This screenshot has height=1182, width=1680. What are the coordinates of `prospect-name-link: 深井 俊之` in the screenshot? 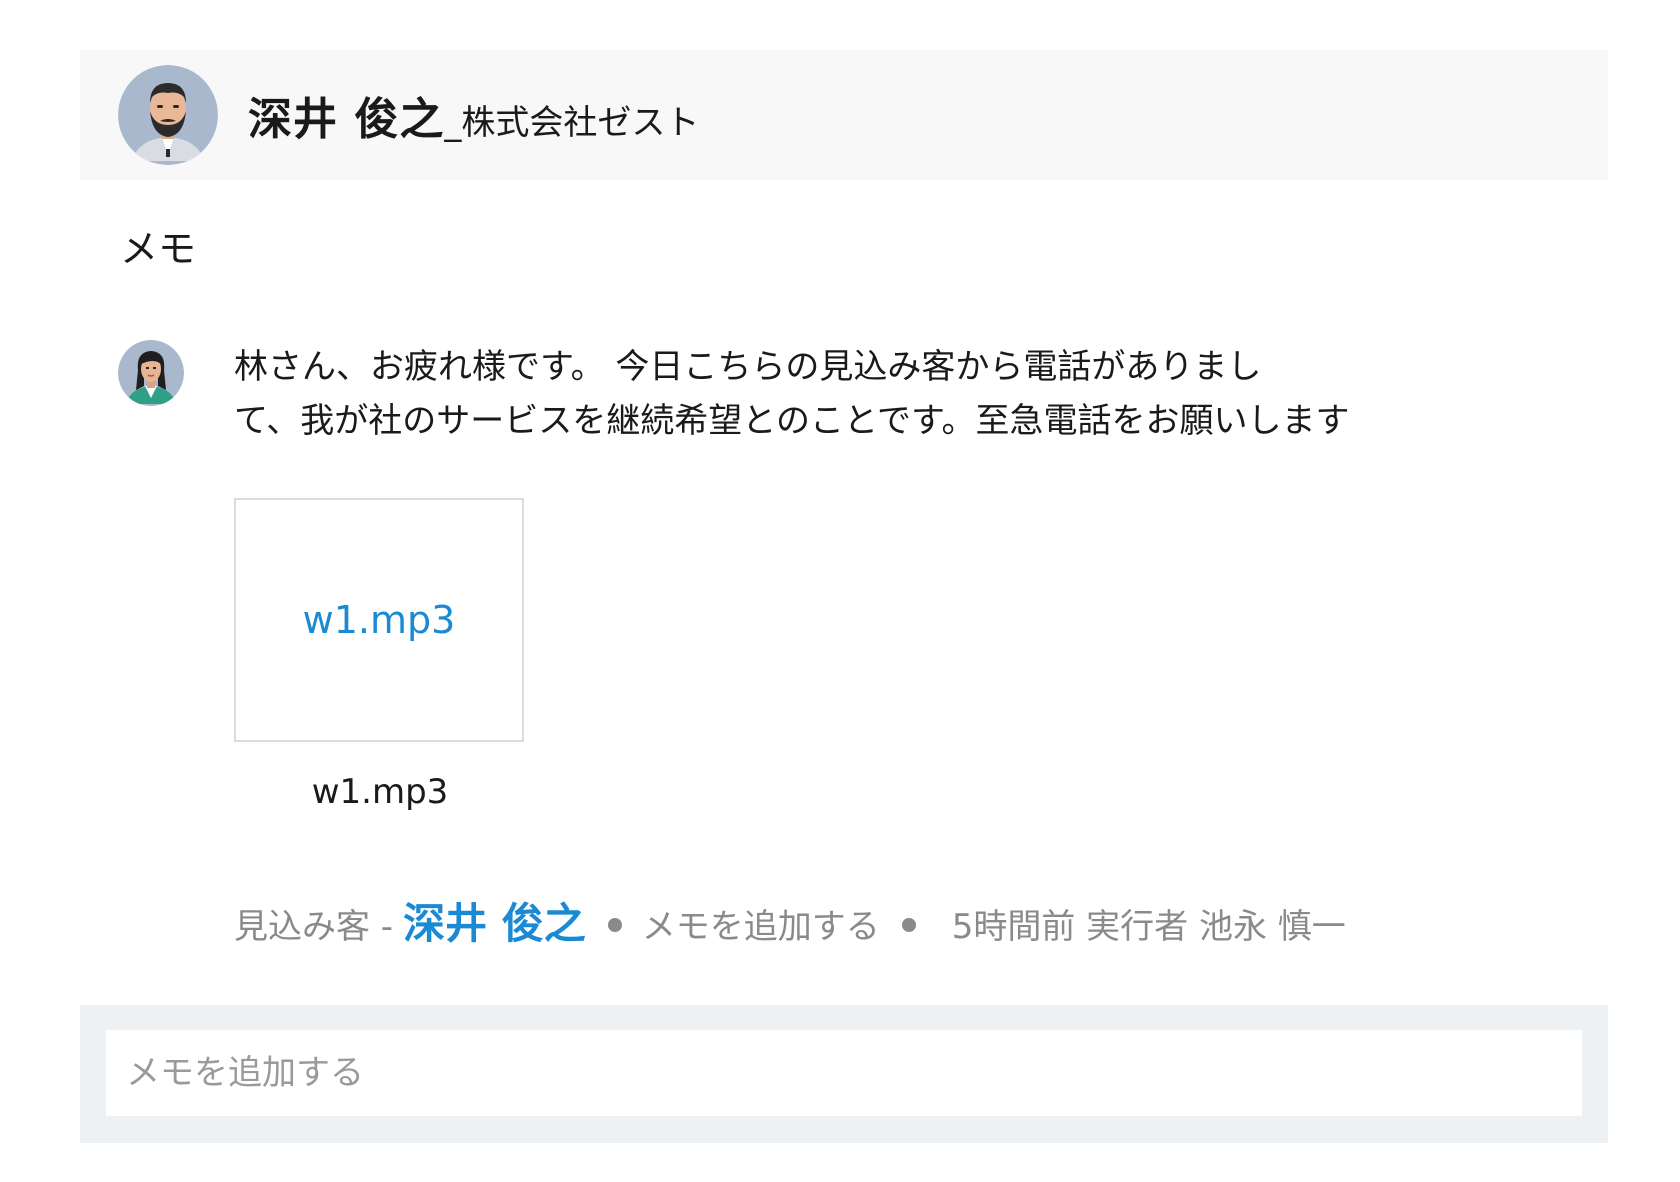 It's located at (494, 920).